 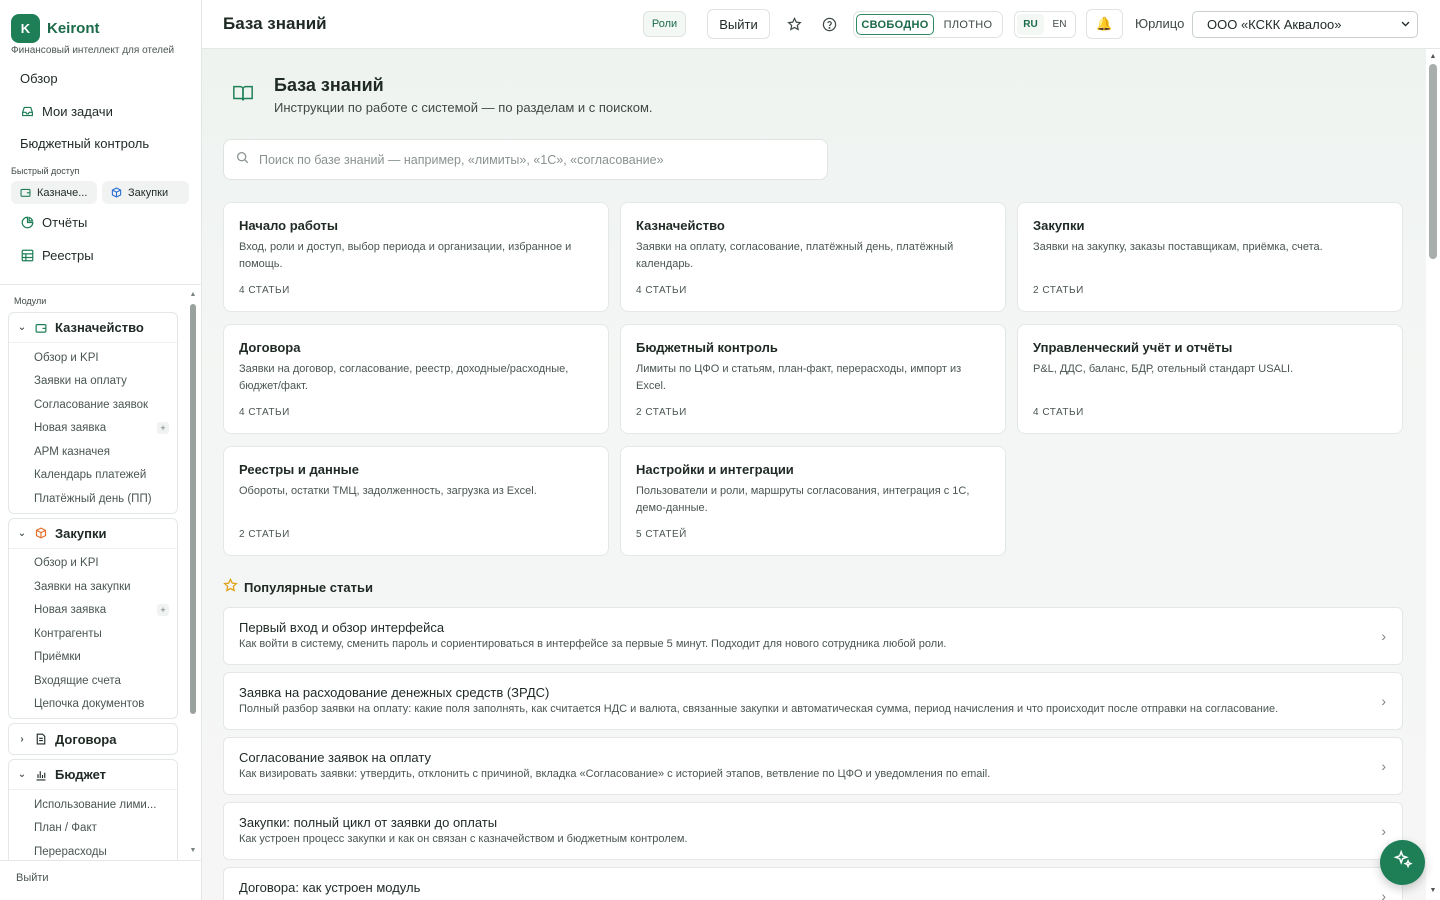 I want to click on module-budget-header: ⌄ Бюджет, so click(x=93, y=775).